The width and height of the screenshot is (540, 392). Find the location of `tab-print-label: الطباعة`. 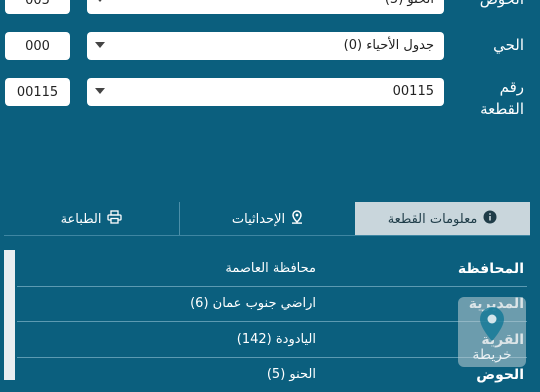

tab-print-label: الطباعة is located at coordinates (81, 219).